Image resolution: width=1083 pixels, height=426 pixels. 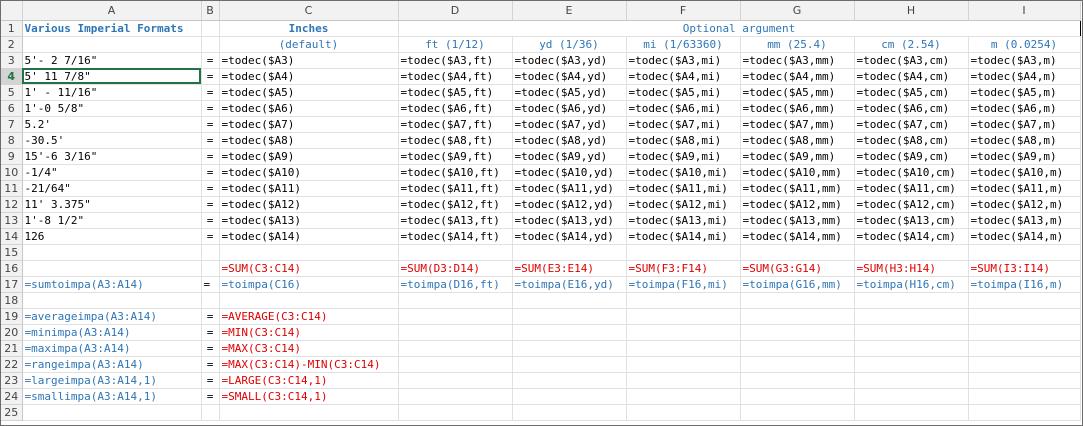 I want to click on cell-h8: =todec($A8,cm), so click(x=911, y=140).